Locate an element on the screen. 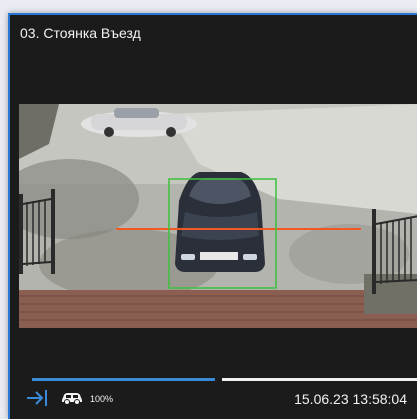 This screenshot has width=417, height=419. car-icon is located at coordinates (72, 400).